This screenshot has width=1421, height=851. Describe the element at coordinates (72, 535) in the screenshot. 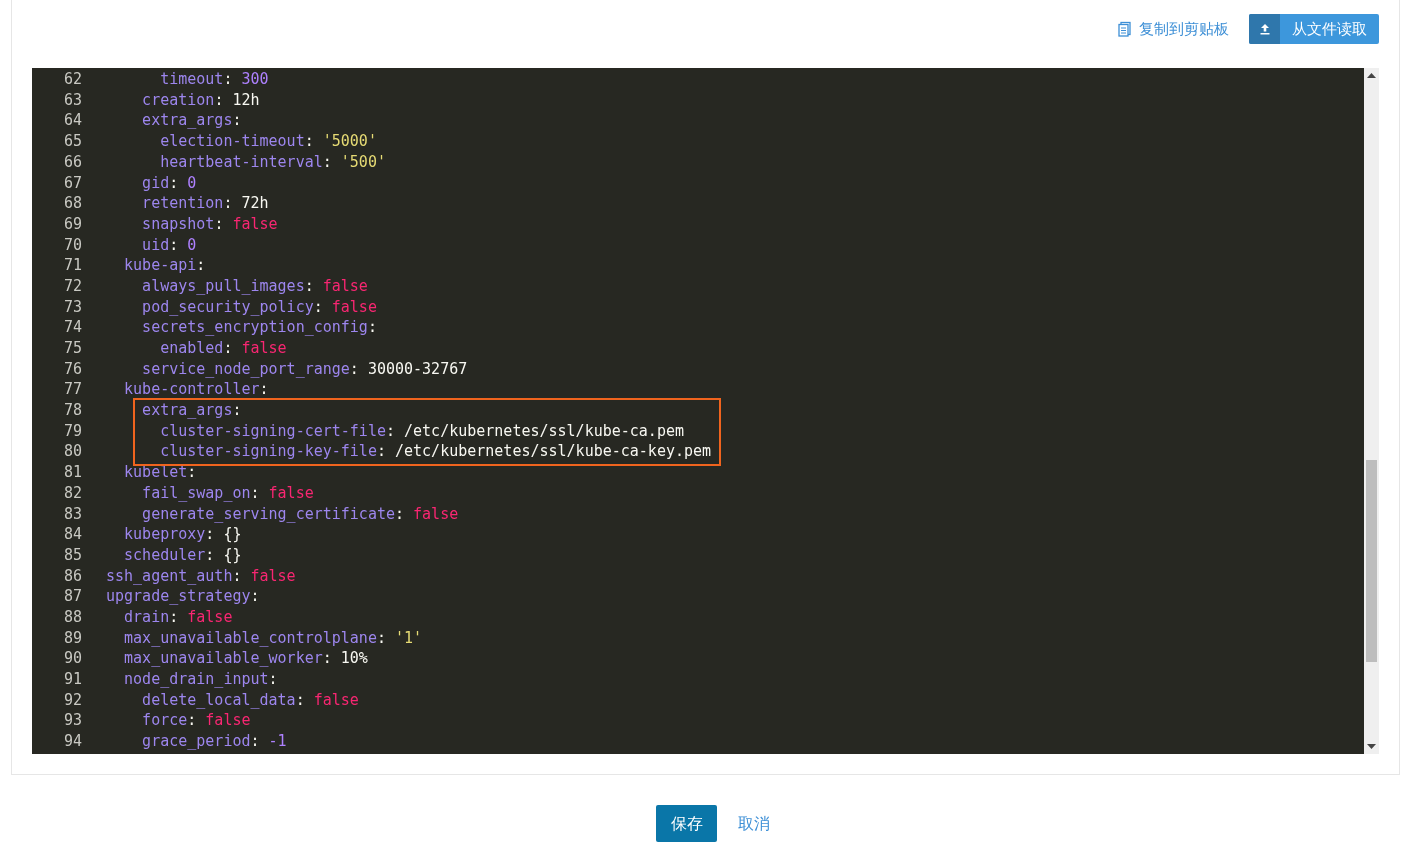

I see `line-number: 84` at that location.